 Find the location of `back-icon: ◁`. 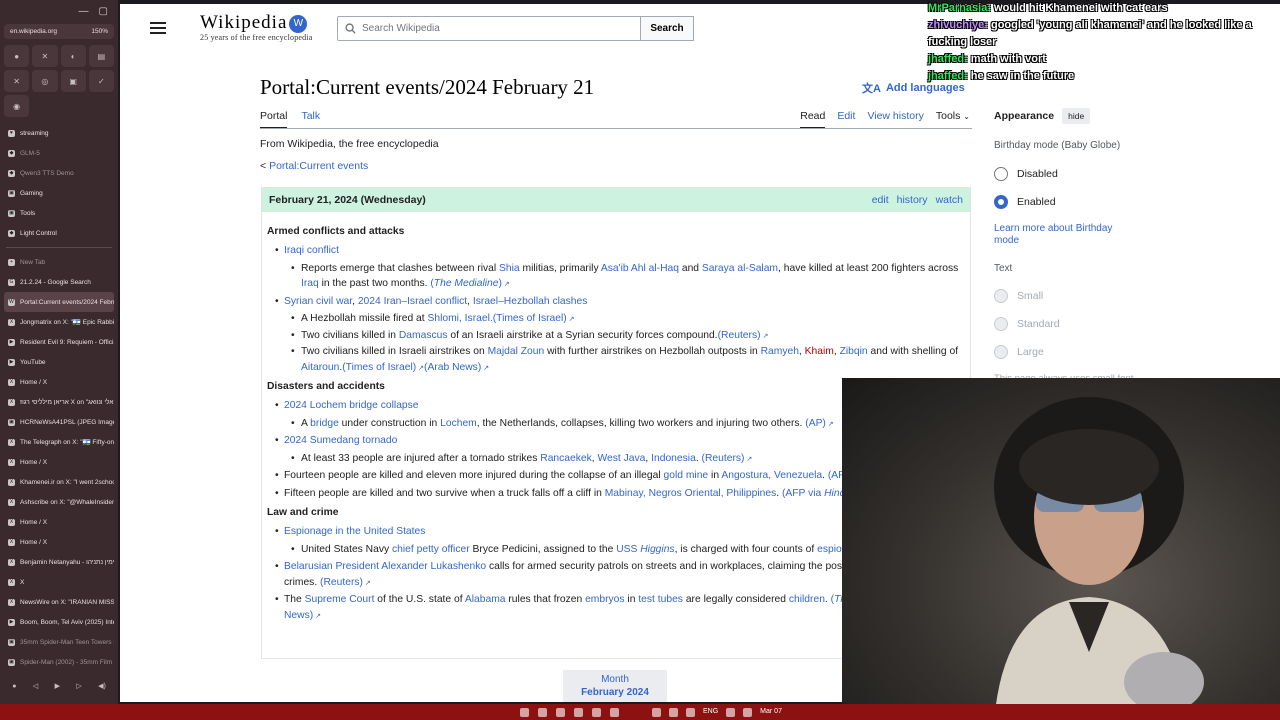

back-icon: ◁ is located at coordinates (35, 686).